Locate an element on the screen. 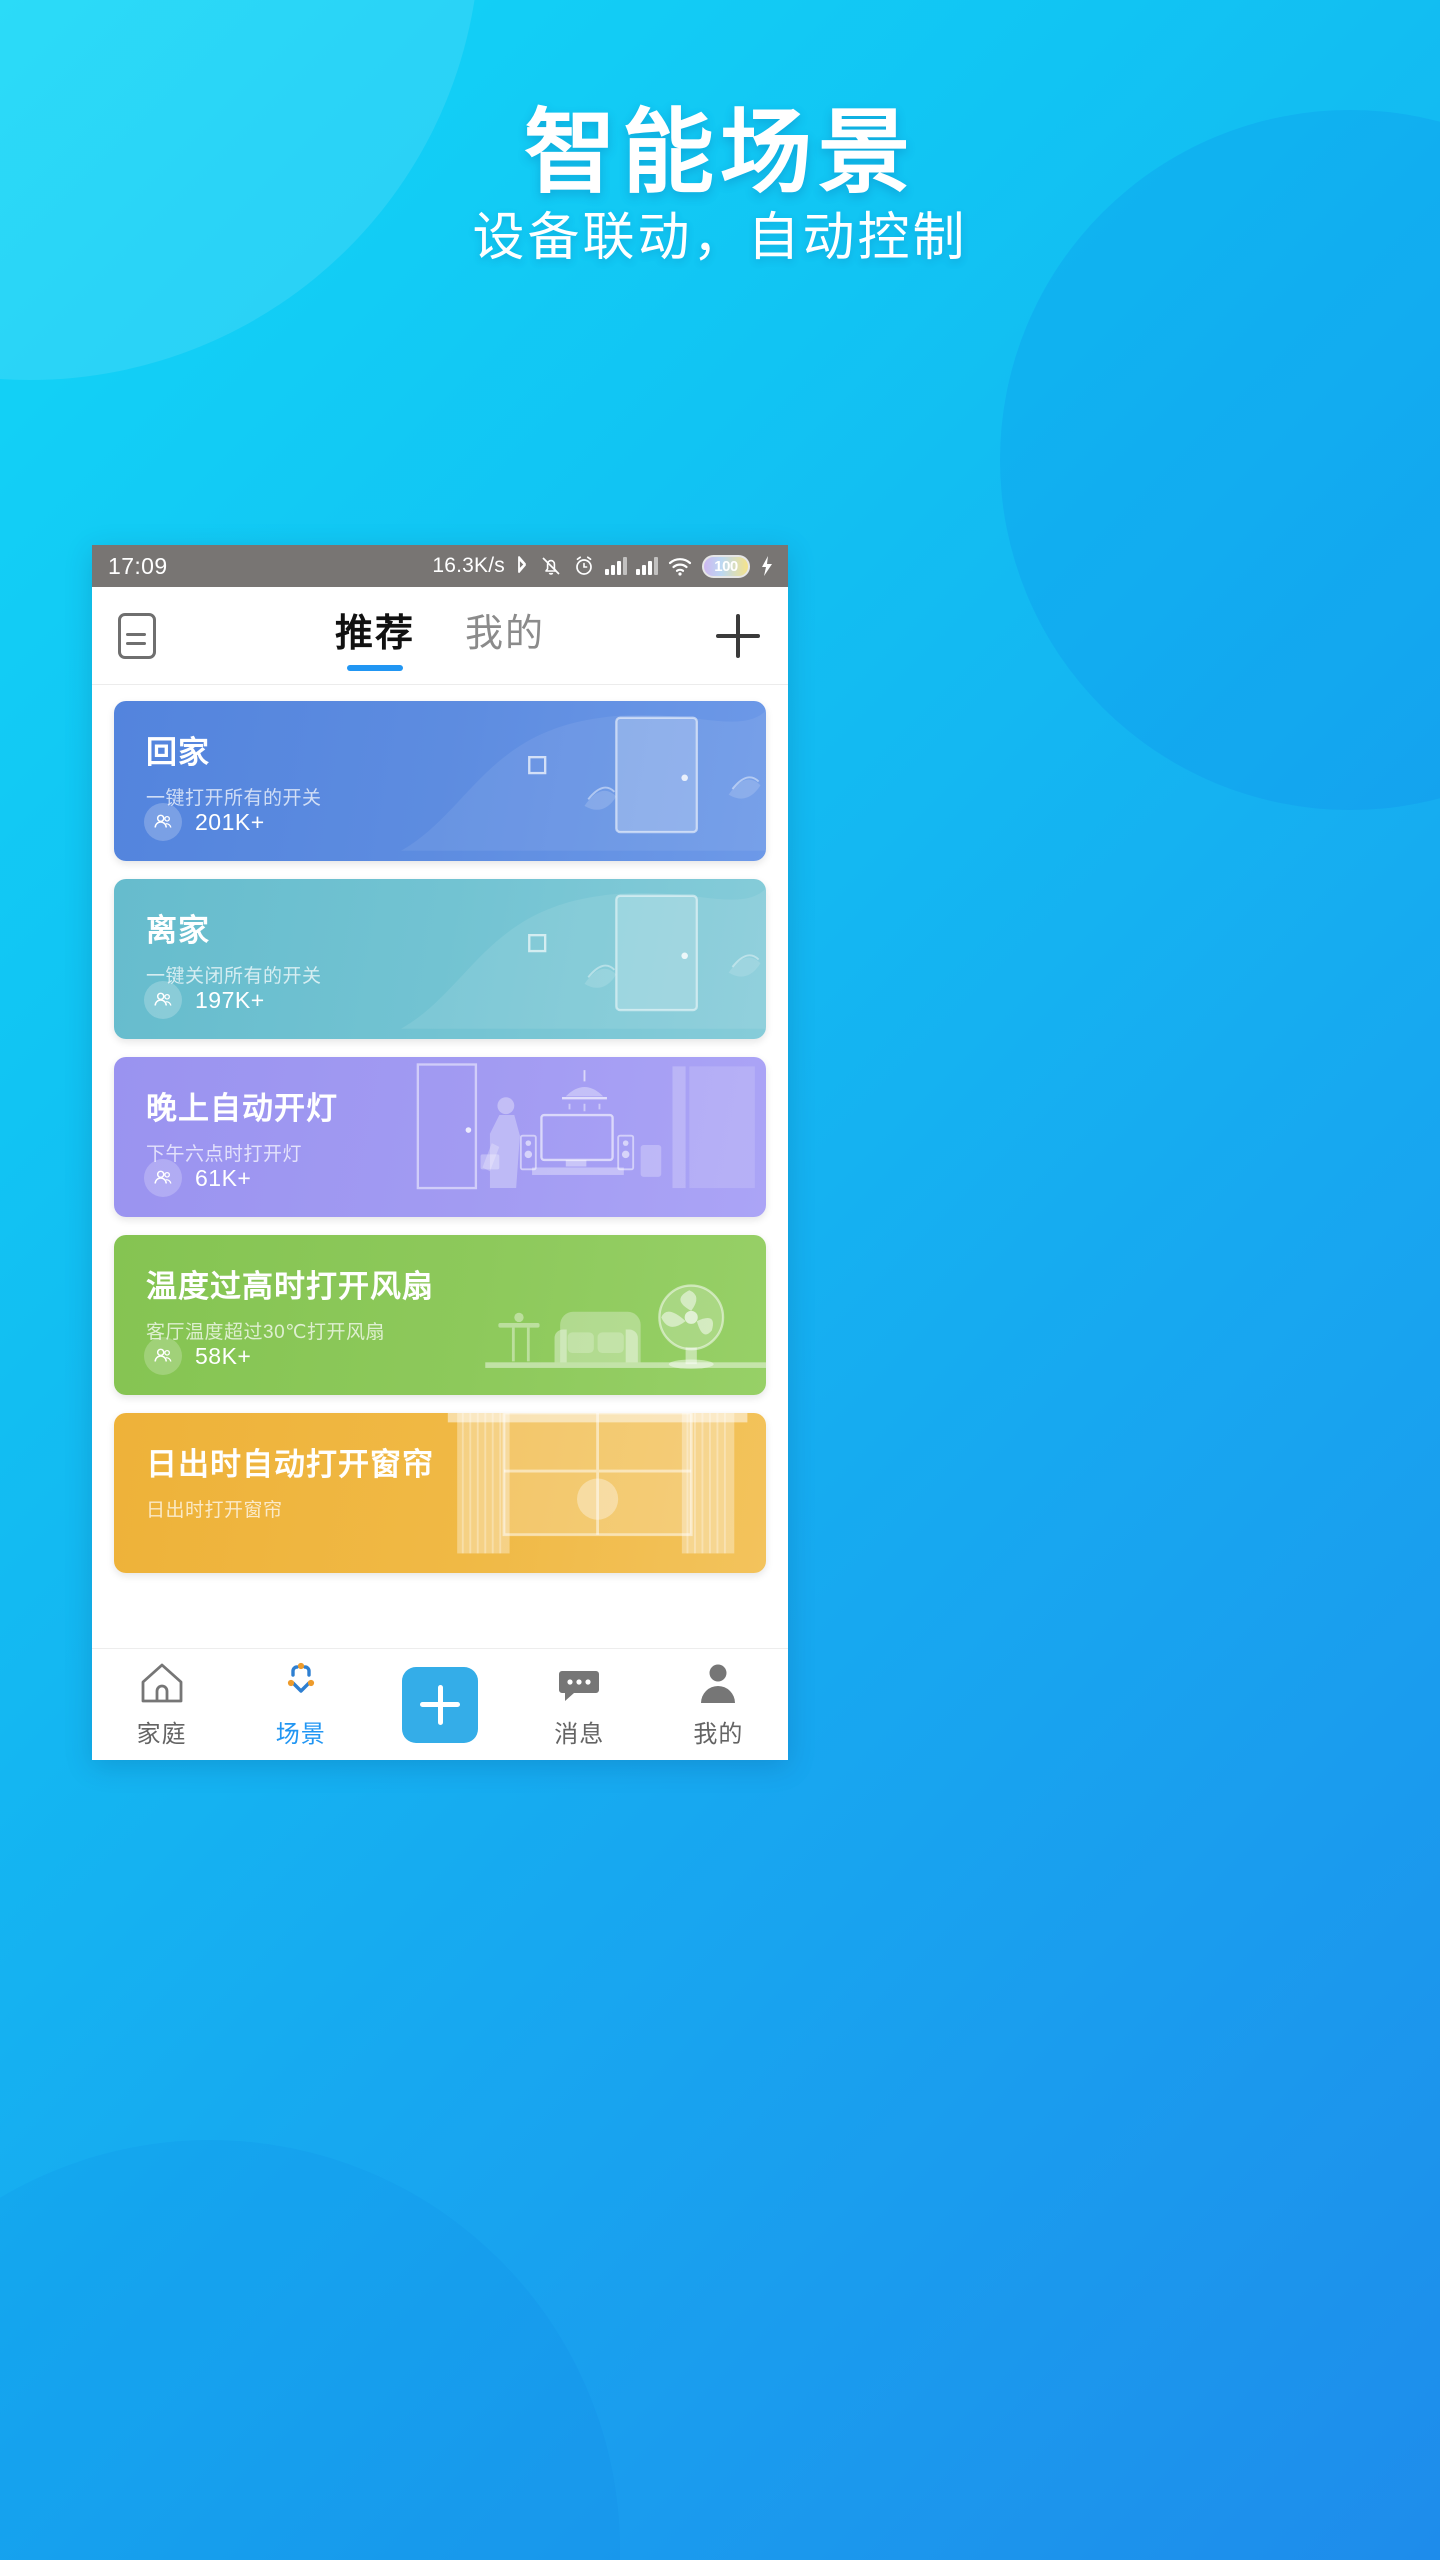 The width and height of the screenshot is (1440, 2560). scene-usage-count: 58K+ is located at coordinates (223, 1355).